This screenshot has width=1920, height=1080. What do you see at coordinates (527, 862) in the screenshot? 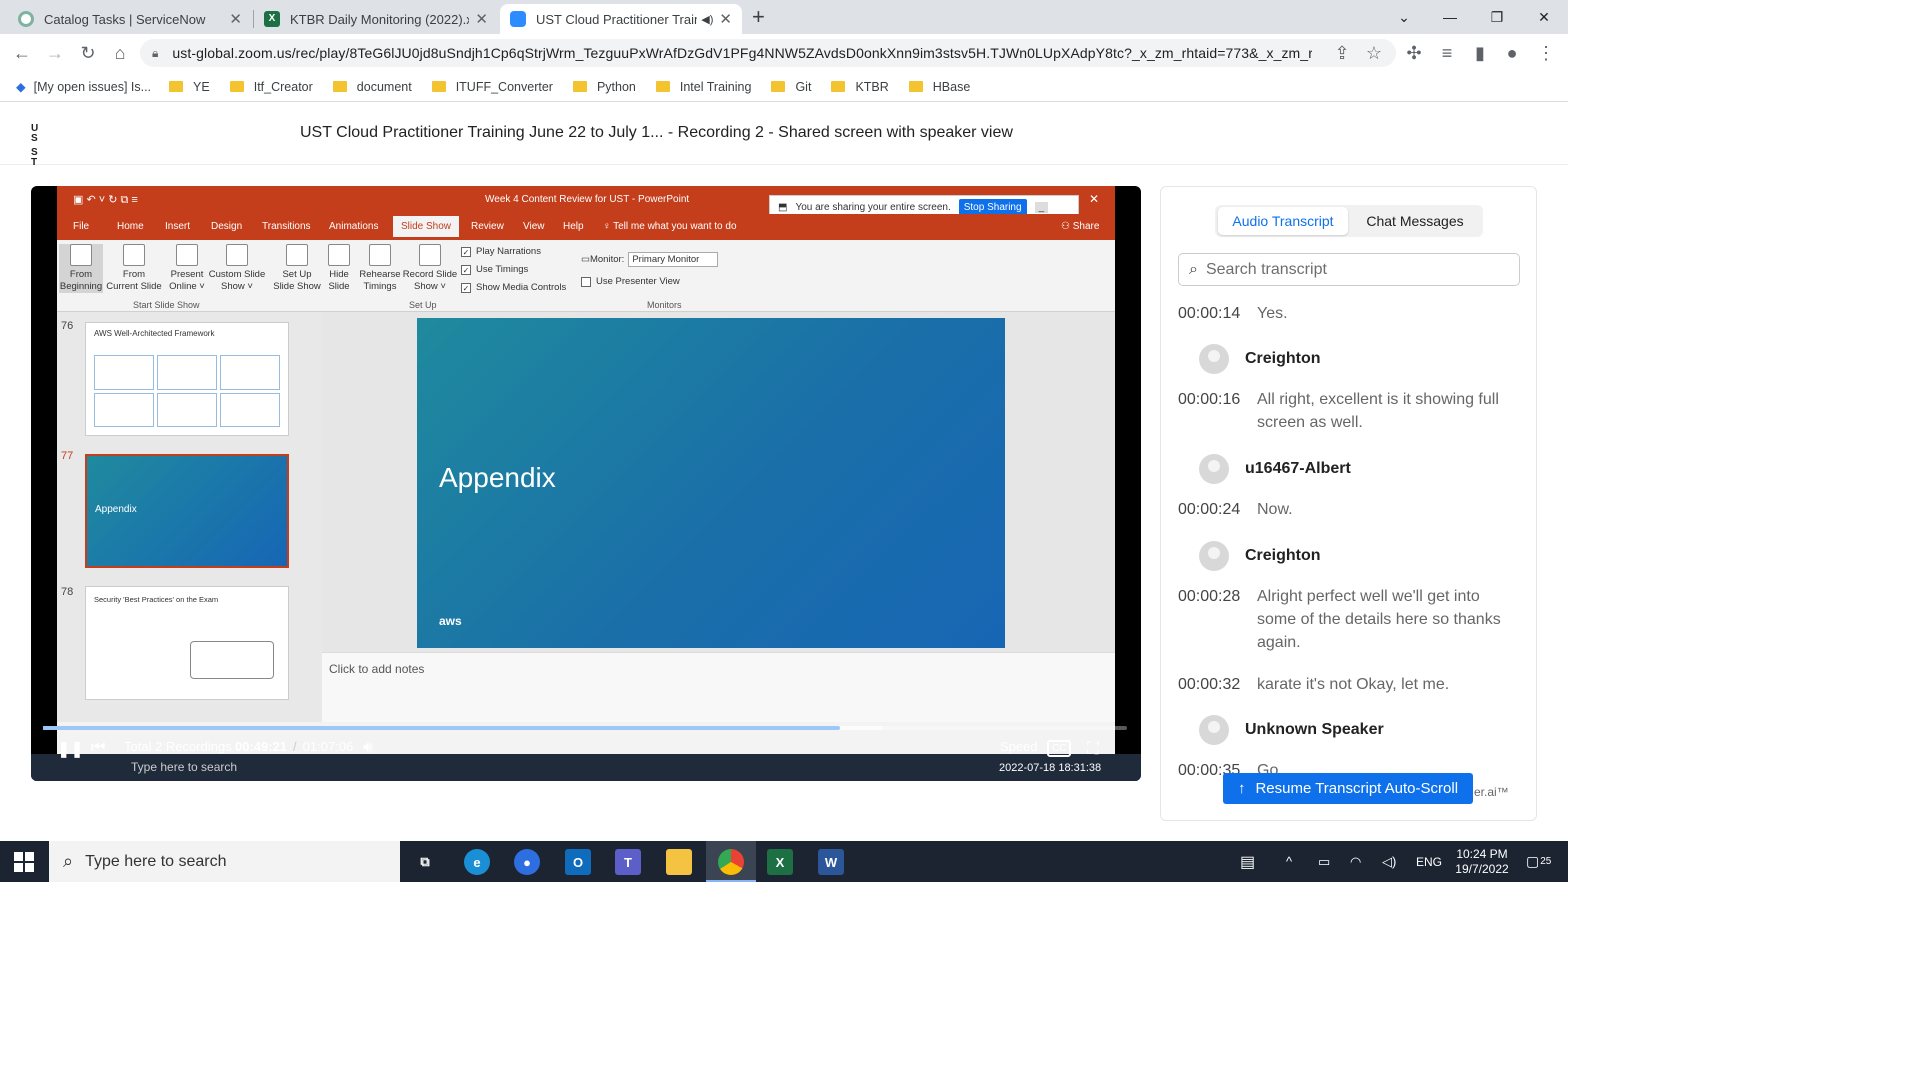
I see `maps-icon: ●` at bounding box center [527, 862].